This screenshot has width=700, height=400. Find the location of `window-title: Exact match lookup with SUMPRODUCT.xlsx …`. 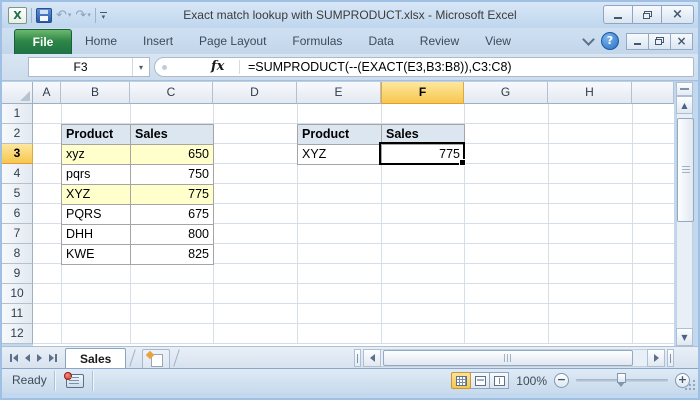

window-title: Exact match lookup with SUMPRODUCT.xlsx … is located at coordinates (350, 15).